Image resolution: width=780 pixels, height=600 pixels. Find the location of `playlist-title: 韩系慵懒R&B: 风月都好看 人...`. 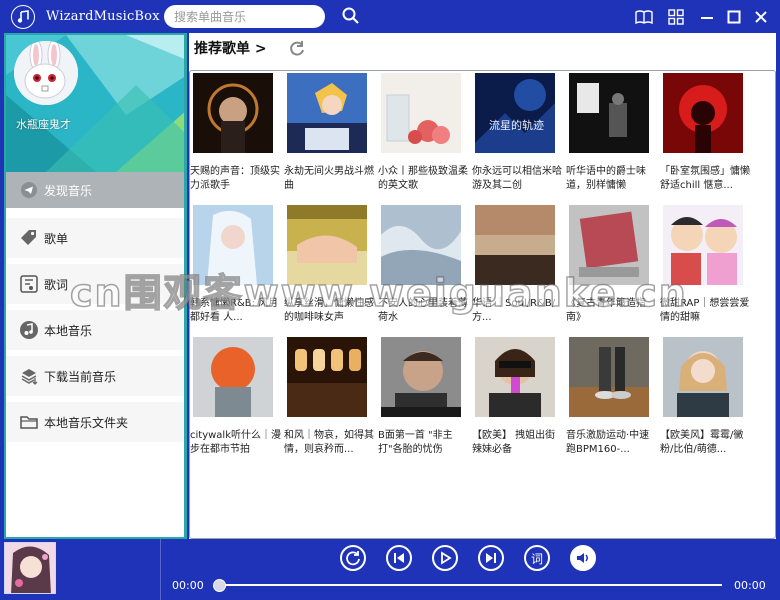

playlist-title: 韩系慵懒R&B: 风月都好看 人... is located at coordinates (234, 310).